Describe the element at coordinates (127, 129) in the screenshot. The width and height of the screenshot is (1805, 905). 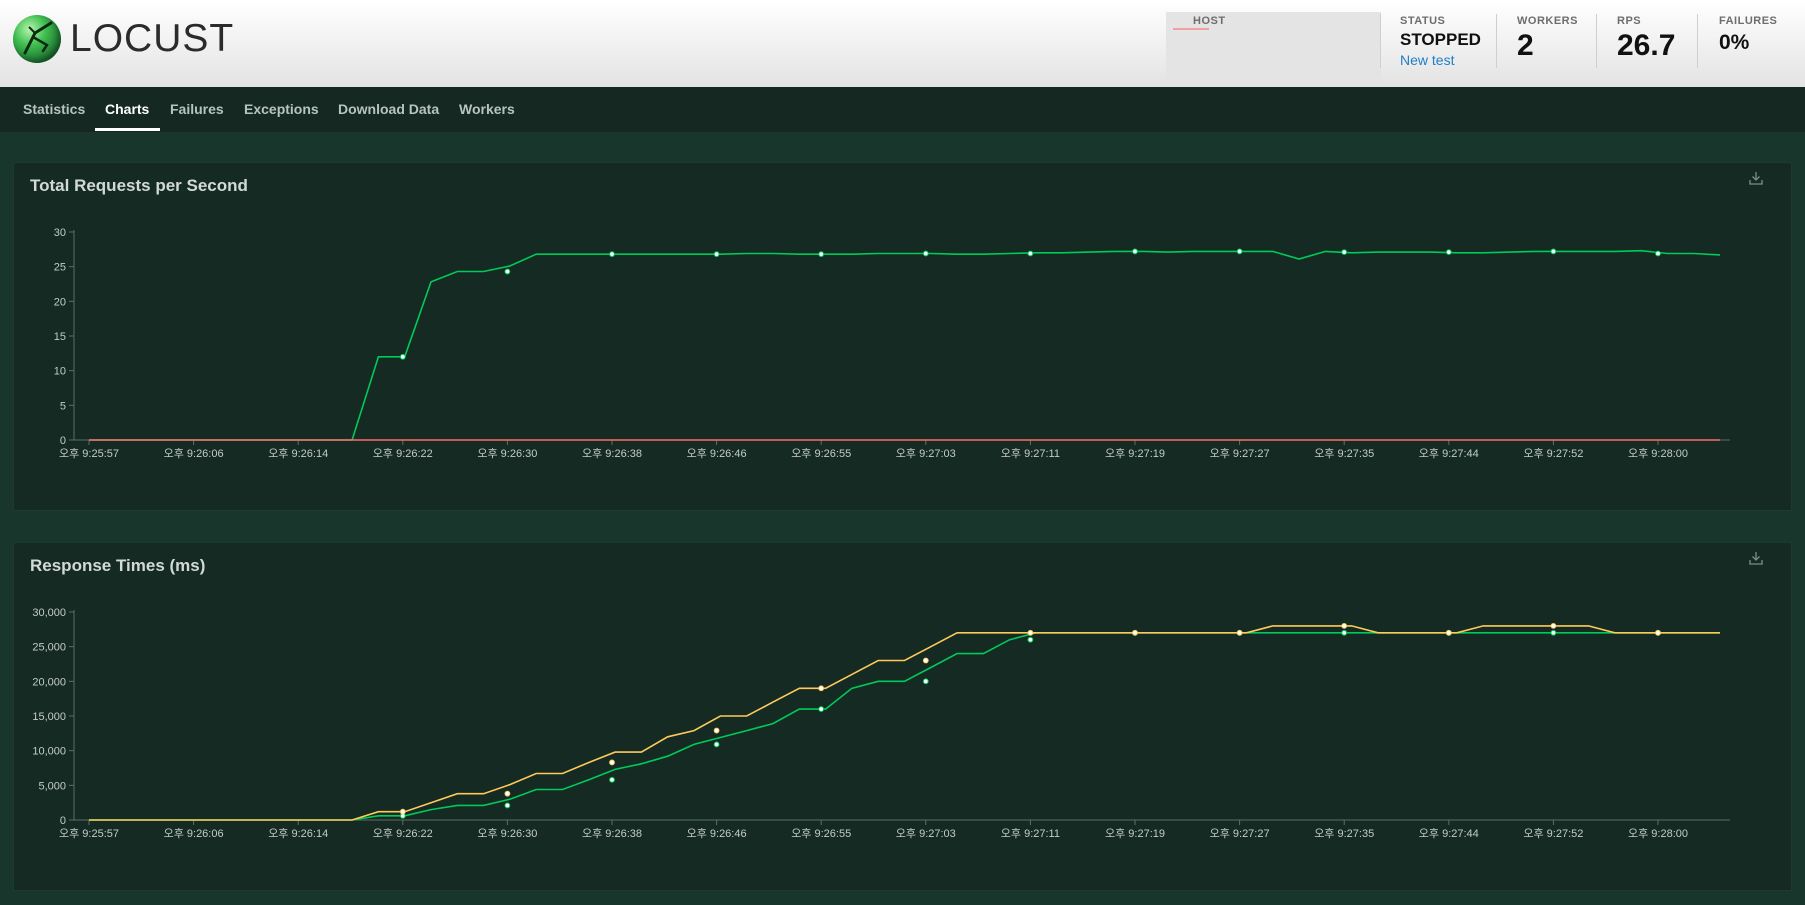
I see `active-tab-indicator` at that location.